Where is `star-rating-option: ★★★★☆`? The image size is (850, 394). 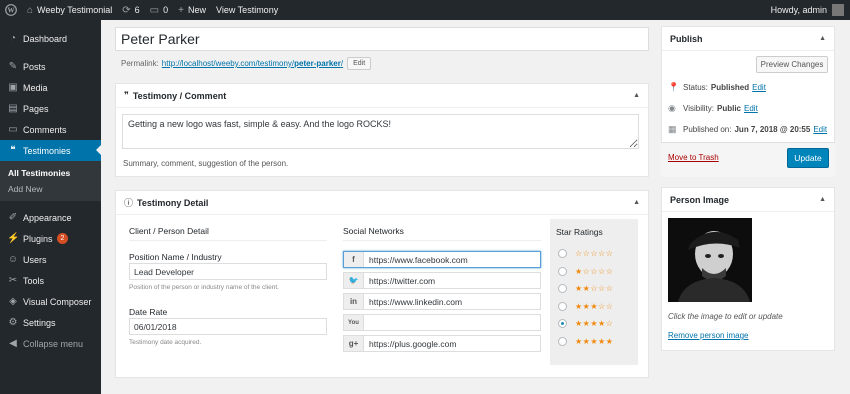
star-rating-option: ★★★★☆ is located at coordinates (585, 323).